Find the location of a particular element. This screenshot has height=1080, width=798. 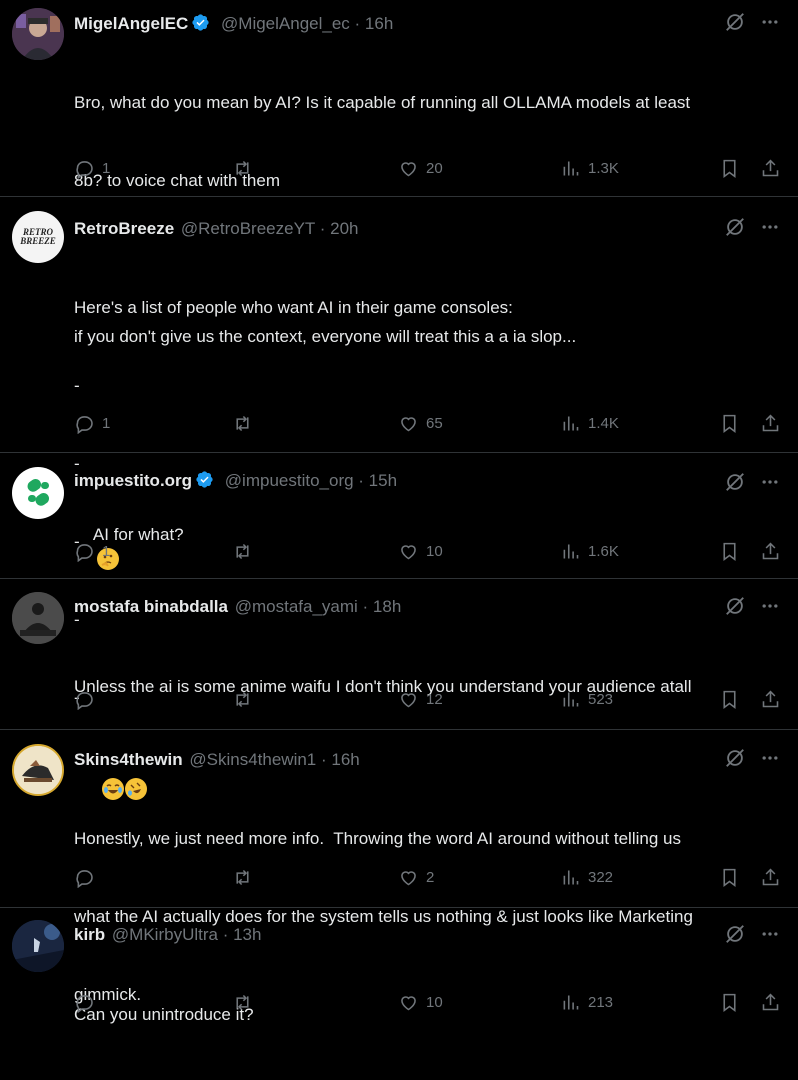

tweet-header: MigelAngelEC @MigelAngel_ec · 16h is located at coordinates (233, 24).